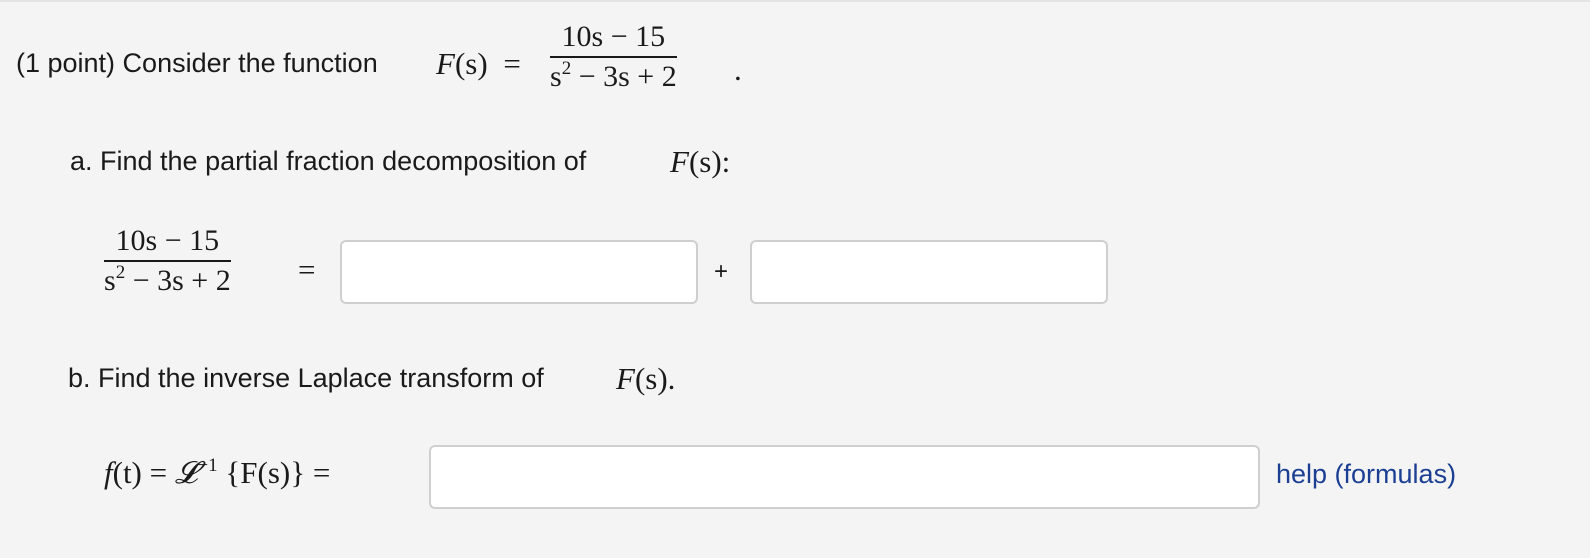  What do you see at coordinates (217, 472) in the screenshot?
I see `inverse-laplace-expression: f(t) = 𝓛−1 {F(s)} =` at bounding box center [217, 472].